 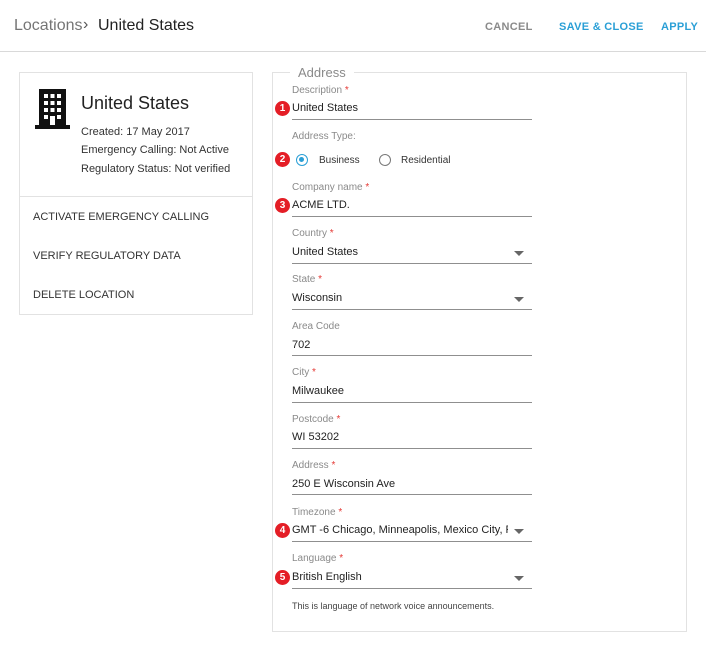 I want to click on city-underline, so click(x=412, y=402).